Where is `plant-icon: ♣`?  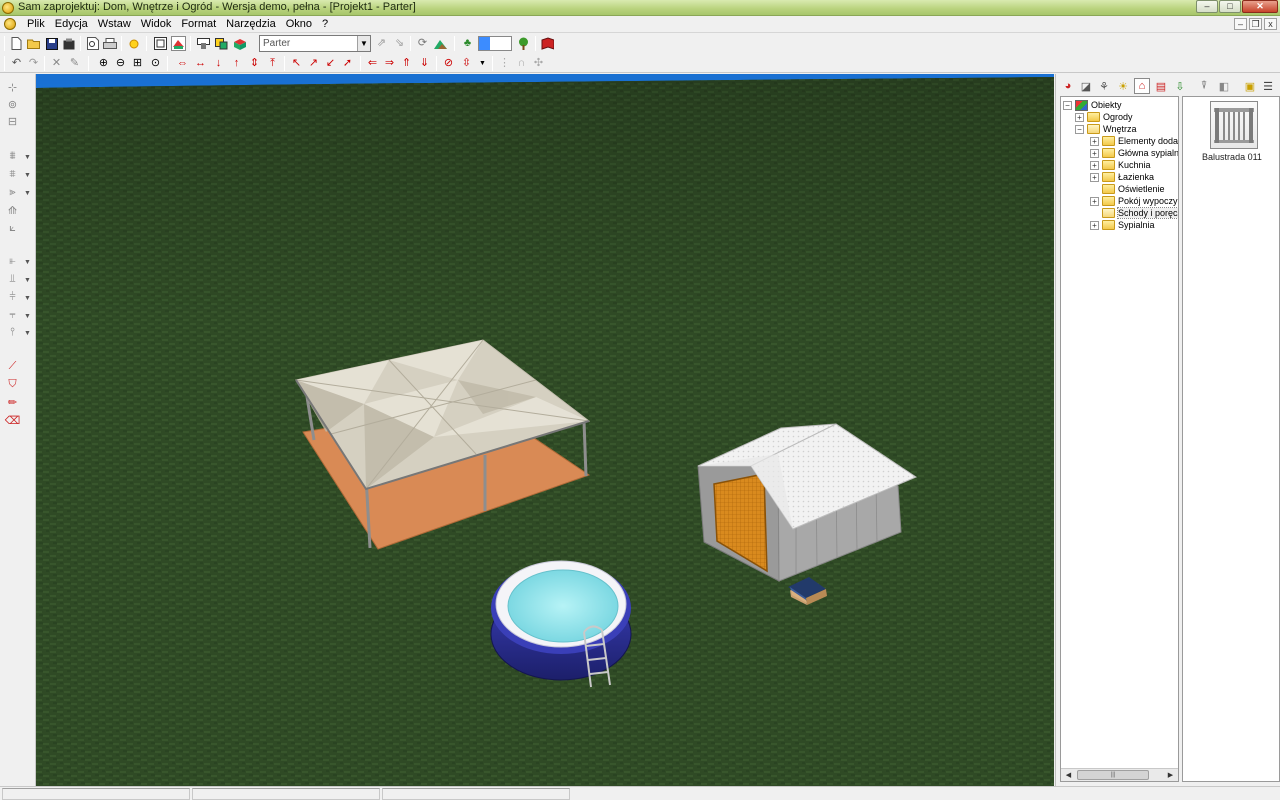 plant-icon: ♣ is located at coordinates (467, 43).